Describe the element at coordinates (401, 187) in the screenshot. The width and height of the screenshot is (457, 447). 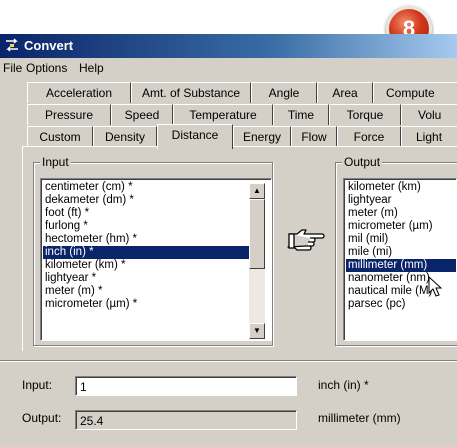
I see `list-item: kilometer (km)` at that location.